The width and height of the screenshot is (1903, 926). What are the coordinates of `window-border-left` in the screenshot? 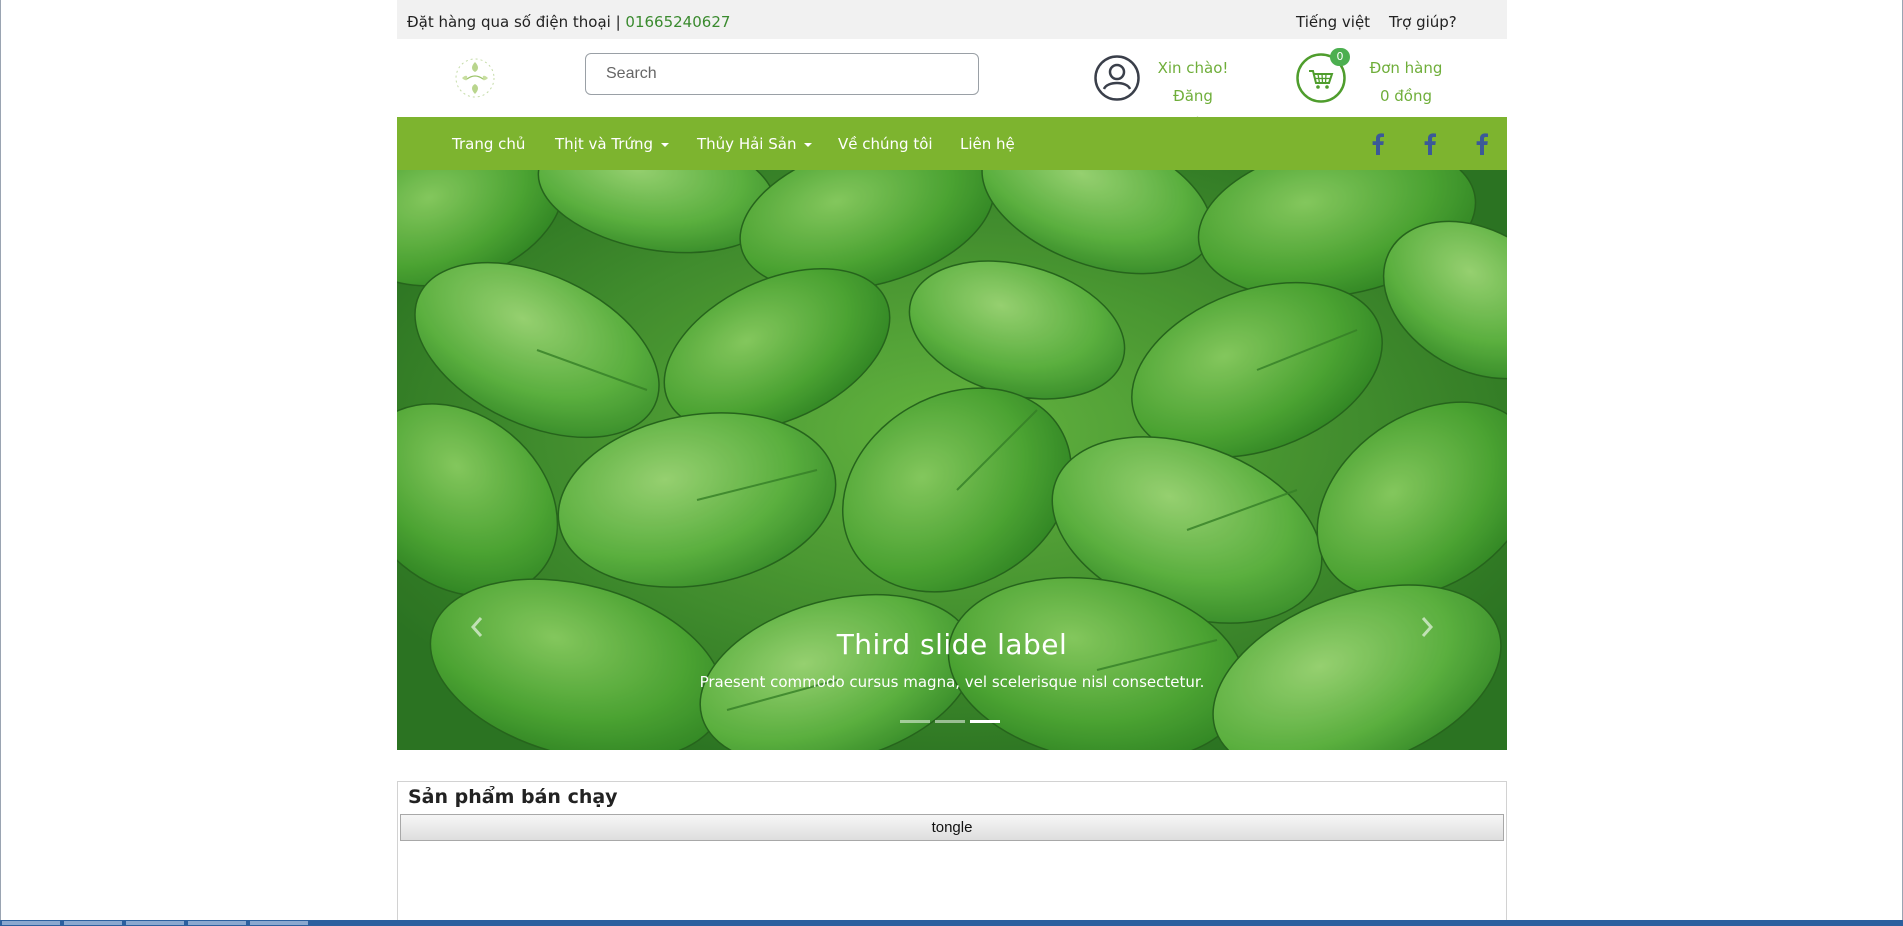 It's located at (0, 463).